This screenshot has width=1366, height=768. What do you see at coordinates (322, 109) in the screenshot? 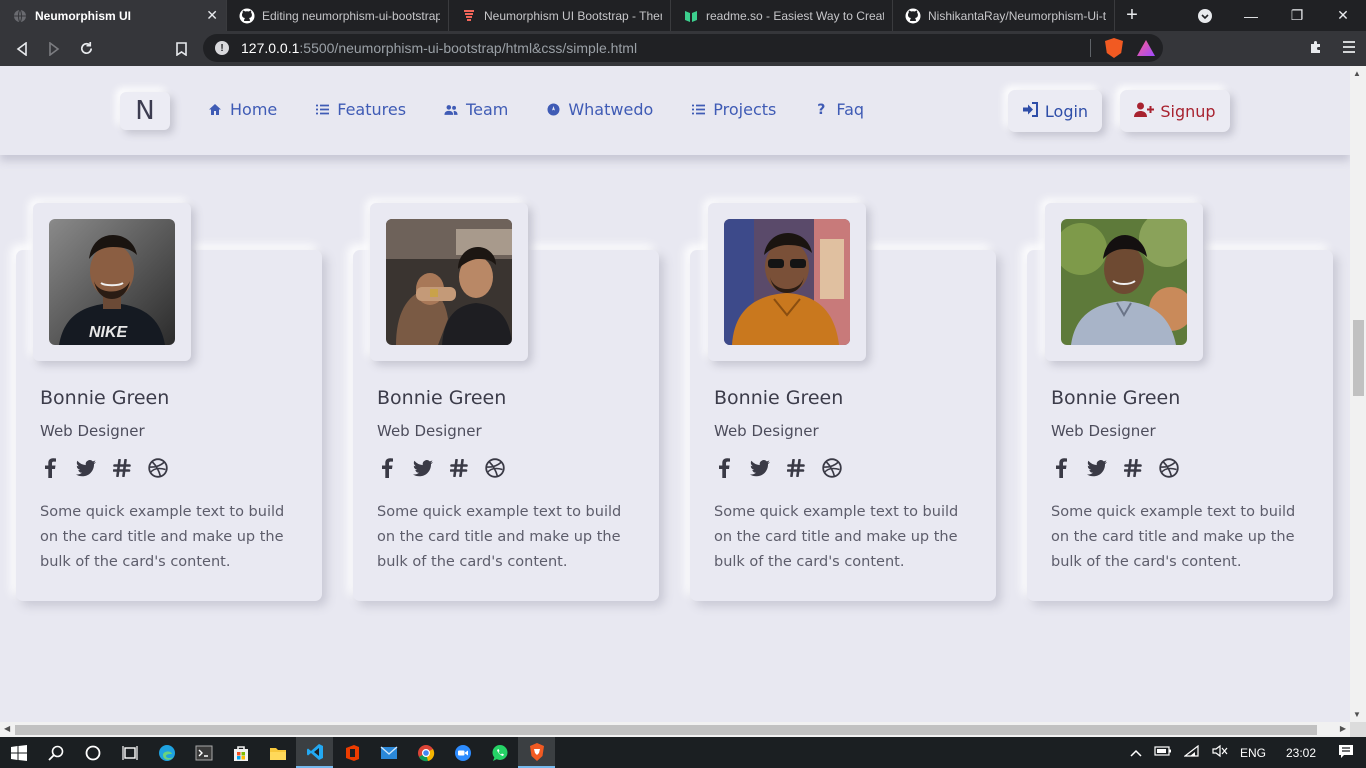
I see `list-icon` at bounding box center [322, 109].